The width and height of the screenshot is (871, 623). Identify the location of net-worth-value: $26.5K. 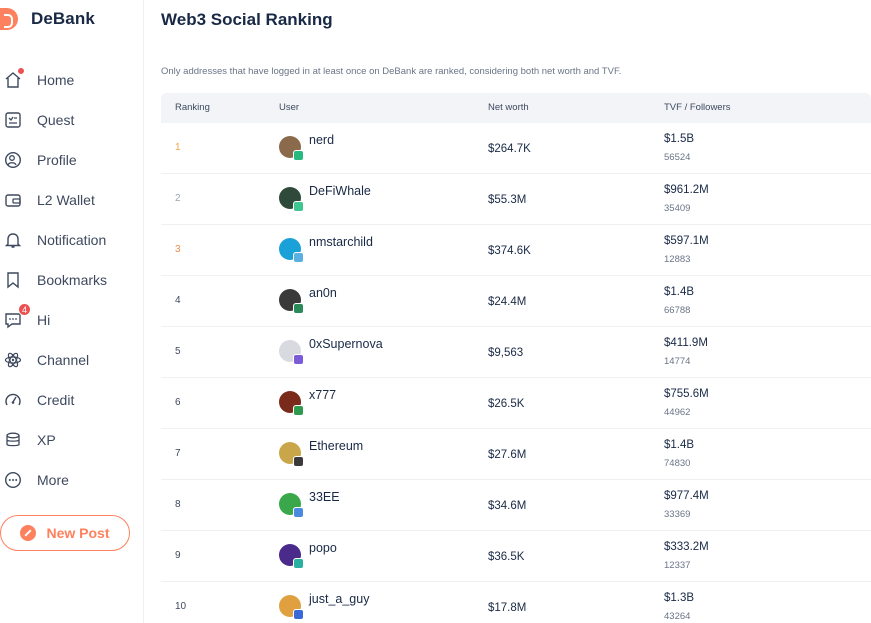
(506, 404).